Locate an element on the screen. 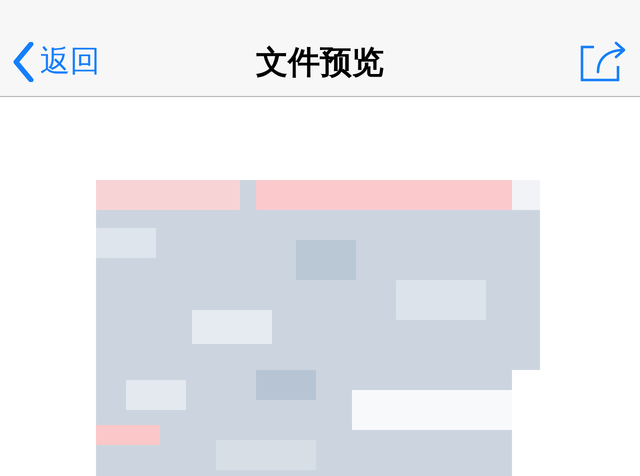 This screenshot has height=476, width=640. chevron-left-icon is located at coordinates (23, 62).